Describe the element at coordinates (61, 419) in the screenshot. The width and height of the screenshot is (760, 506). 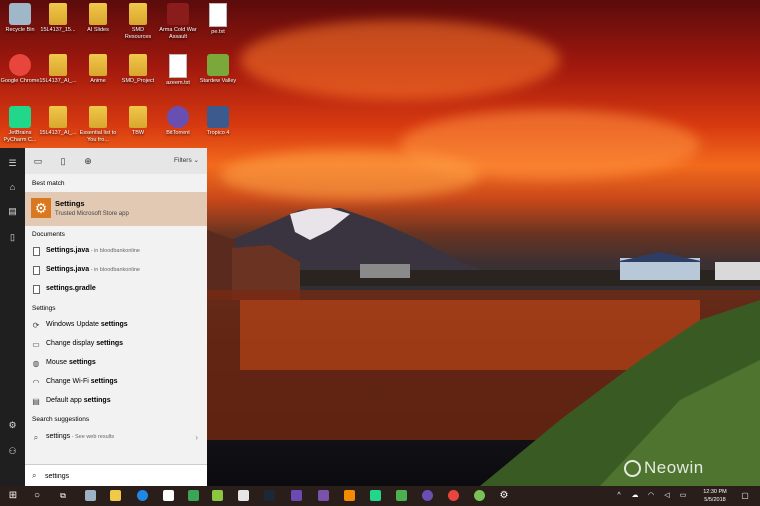
I see `search-suggestions-header: Search suggestions` at that location.